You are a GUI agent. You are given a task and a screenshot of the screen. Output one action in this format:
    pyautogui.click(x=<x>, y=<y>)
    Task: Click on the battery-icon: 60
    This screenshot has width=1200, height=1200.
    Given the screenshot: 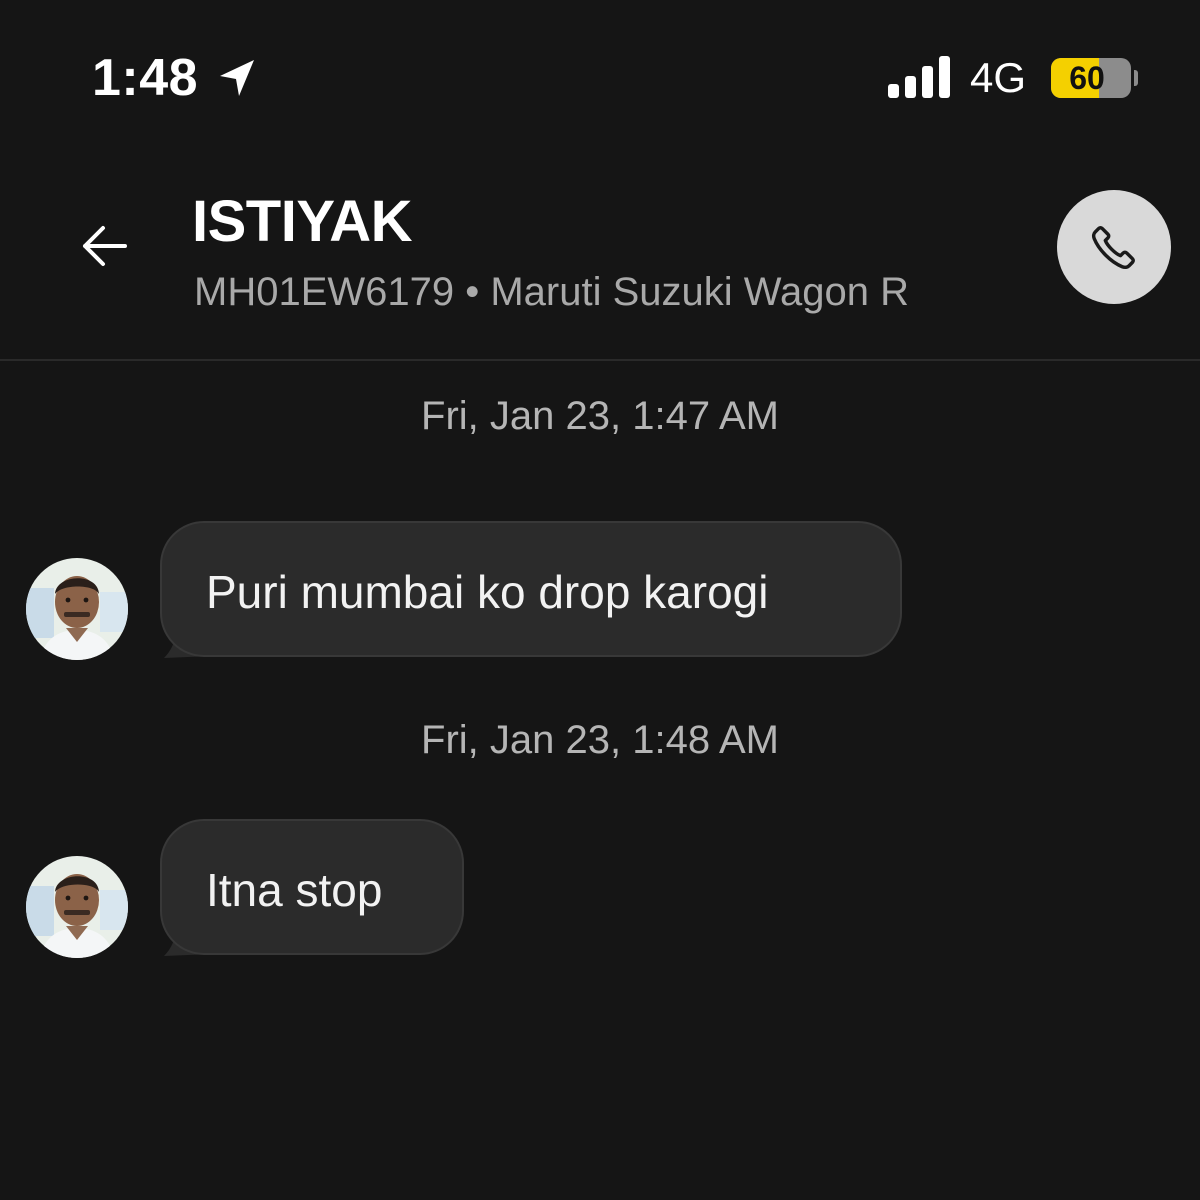 What is the action you would take?
    pyautogui.click(x=1091, y=78)
    